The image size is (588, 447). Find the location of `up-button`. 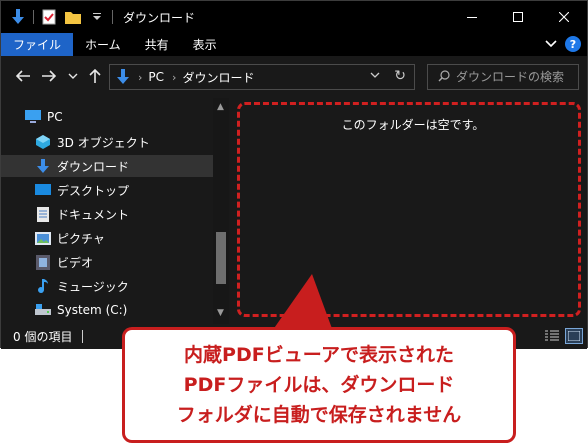

up-button is located at coordinates (95, 76).